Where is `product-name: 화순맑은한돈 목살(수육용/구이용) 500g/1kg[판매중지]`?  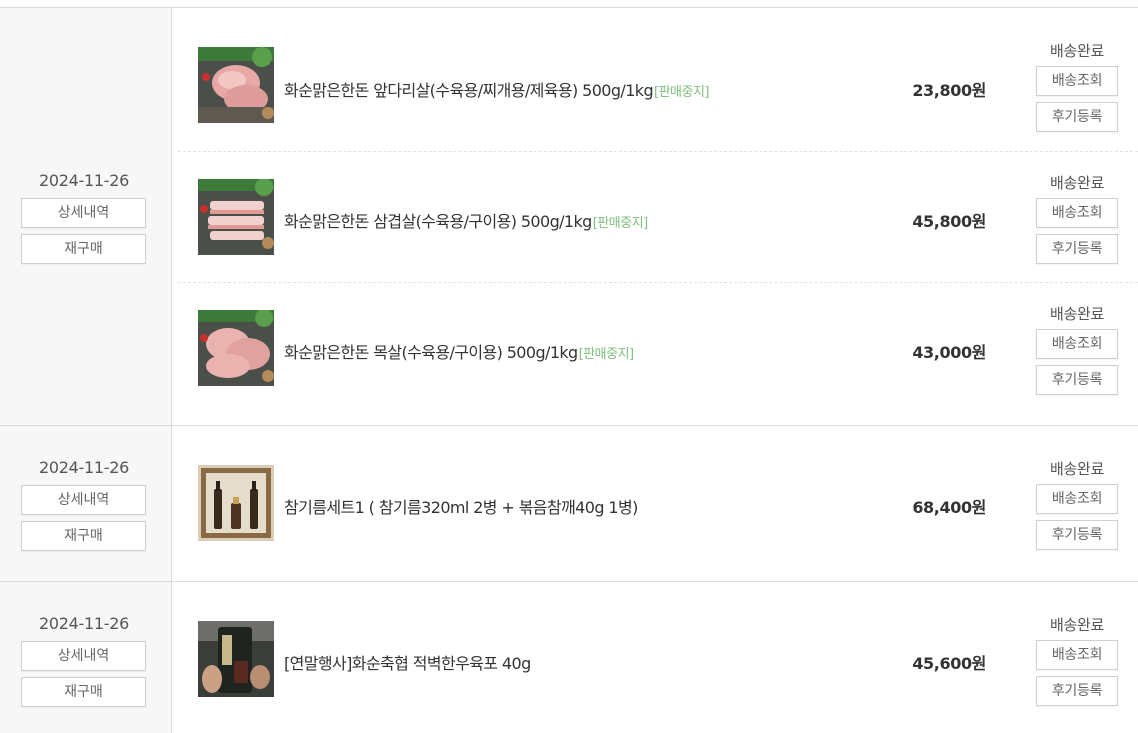 product-name: 화순맑은한돈 목살(수육용/구이용) 500g/1kg[판매중지] is located at coordinates (459, 351).